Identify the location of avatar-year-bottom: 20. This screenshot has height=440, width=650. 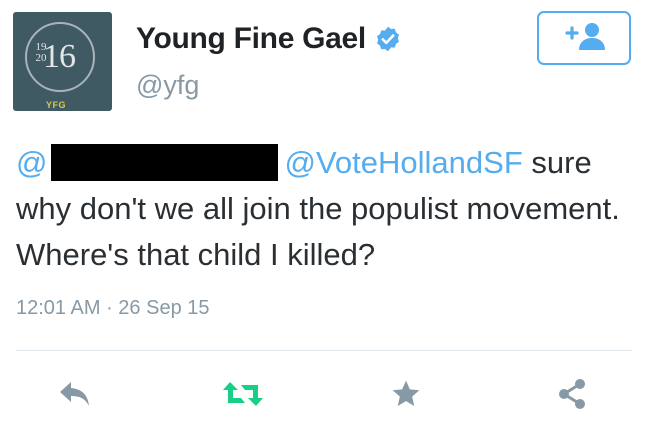
(41, 58).